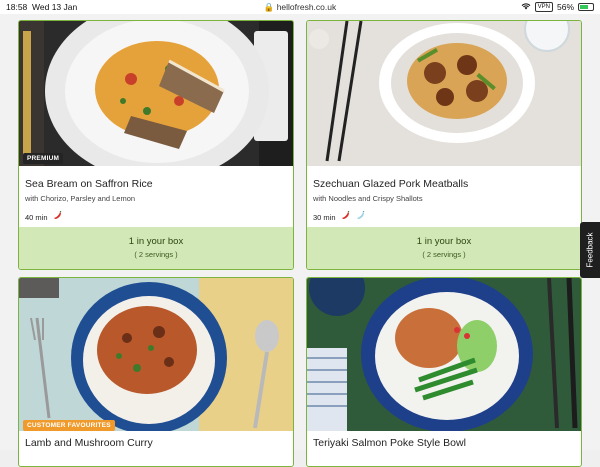 Image resolution: width=600 pixels, height=467 pixels. I want to click on recipe-subtitle: with Chorizo, Parsley and Lemon, so click(80, 198).